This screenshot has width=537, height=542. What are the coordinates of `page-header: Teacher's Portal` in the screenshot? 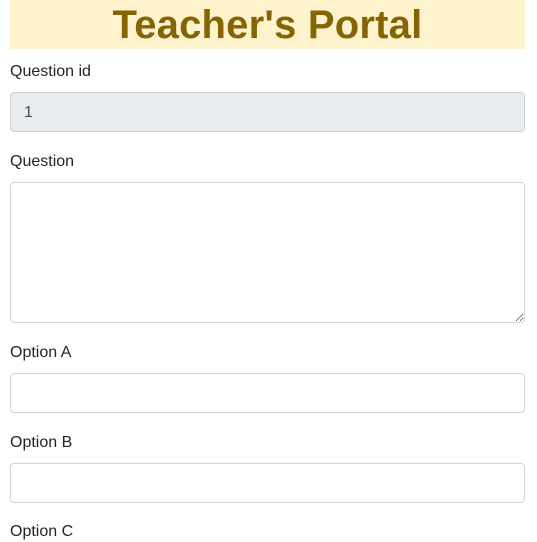 It's located at (267, 24).